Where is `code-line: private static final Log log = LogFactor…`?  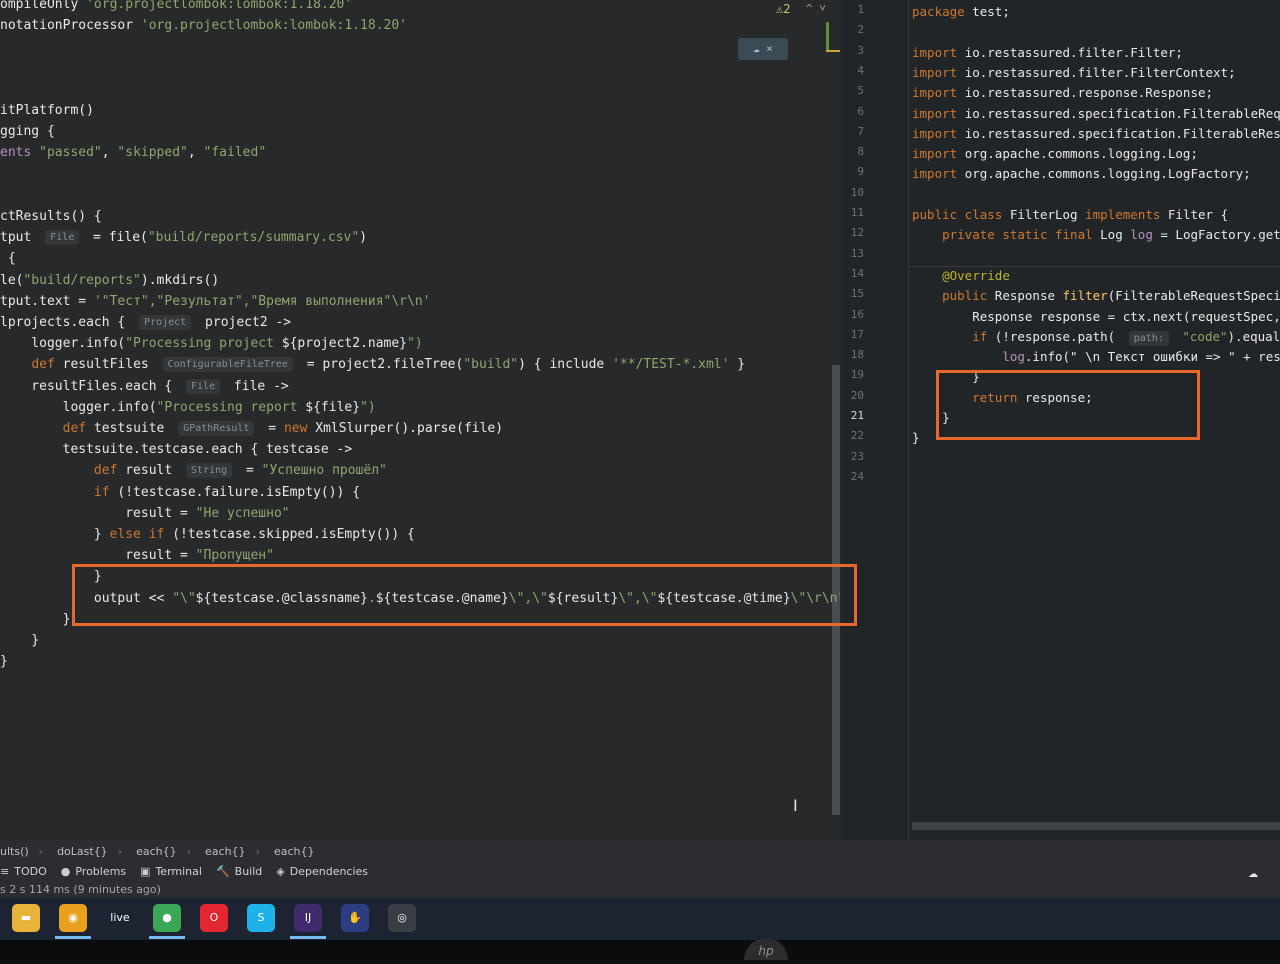 code-line: private static final Log log = LogFactor… is located at coordinates (1096, 235).